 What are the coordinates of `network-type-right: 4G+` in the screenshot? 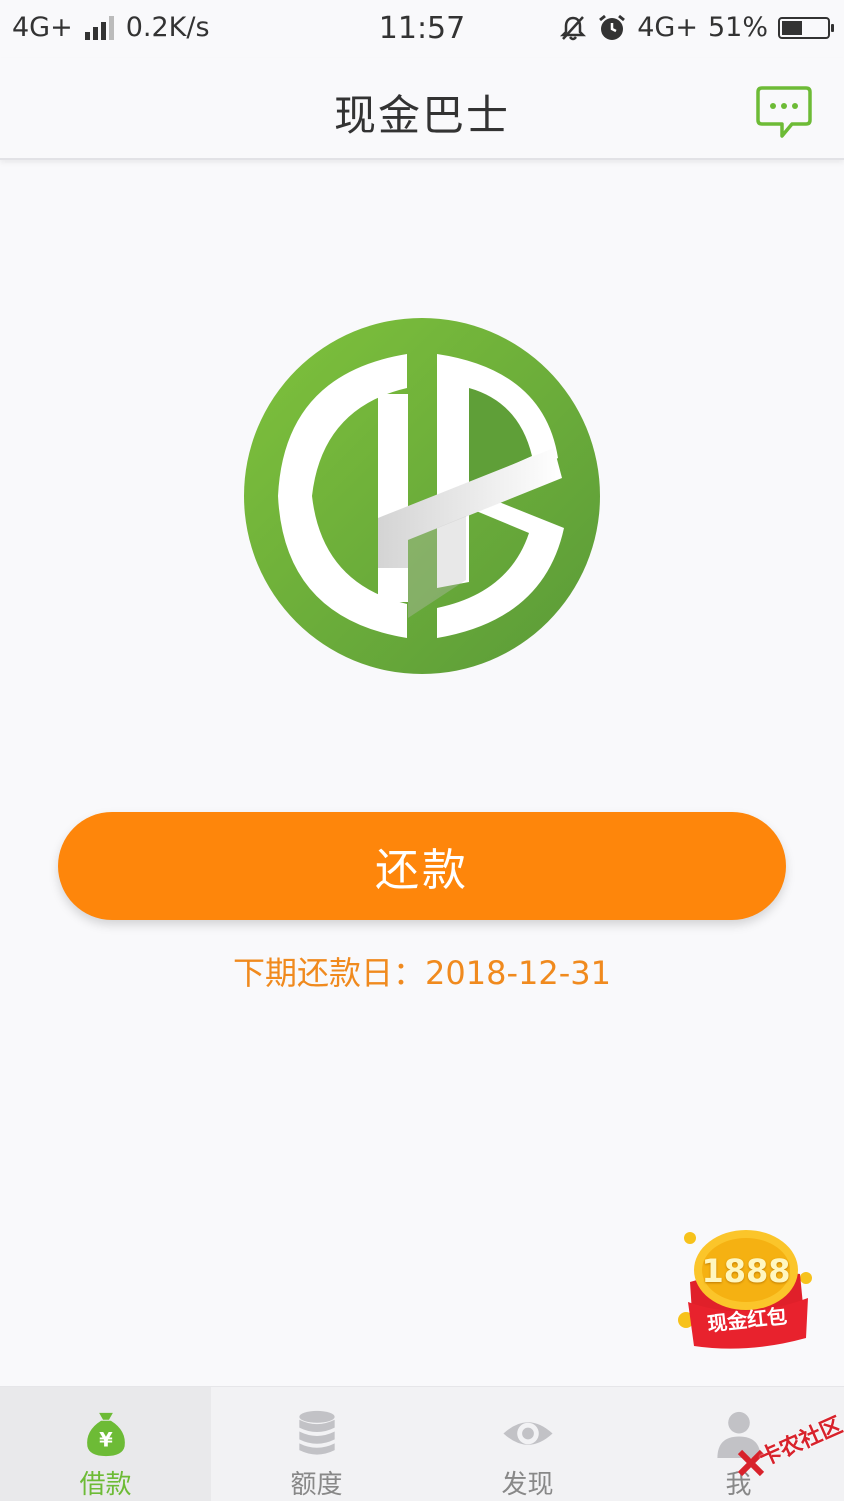 It's located at (667, 27).